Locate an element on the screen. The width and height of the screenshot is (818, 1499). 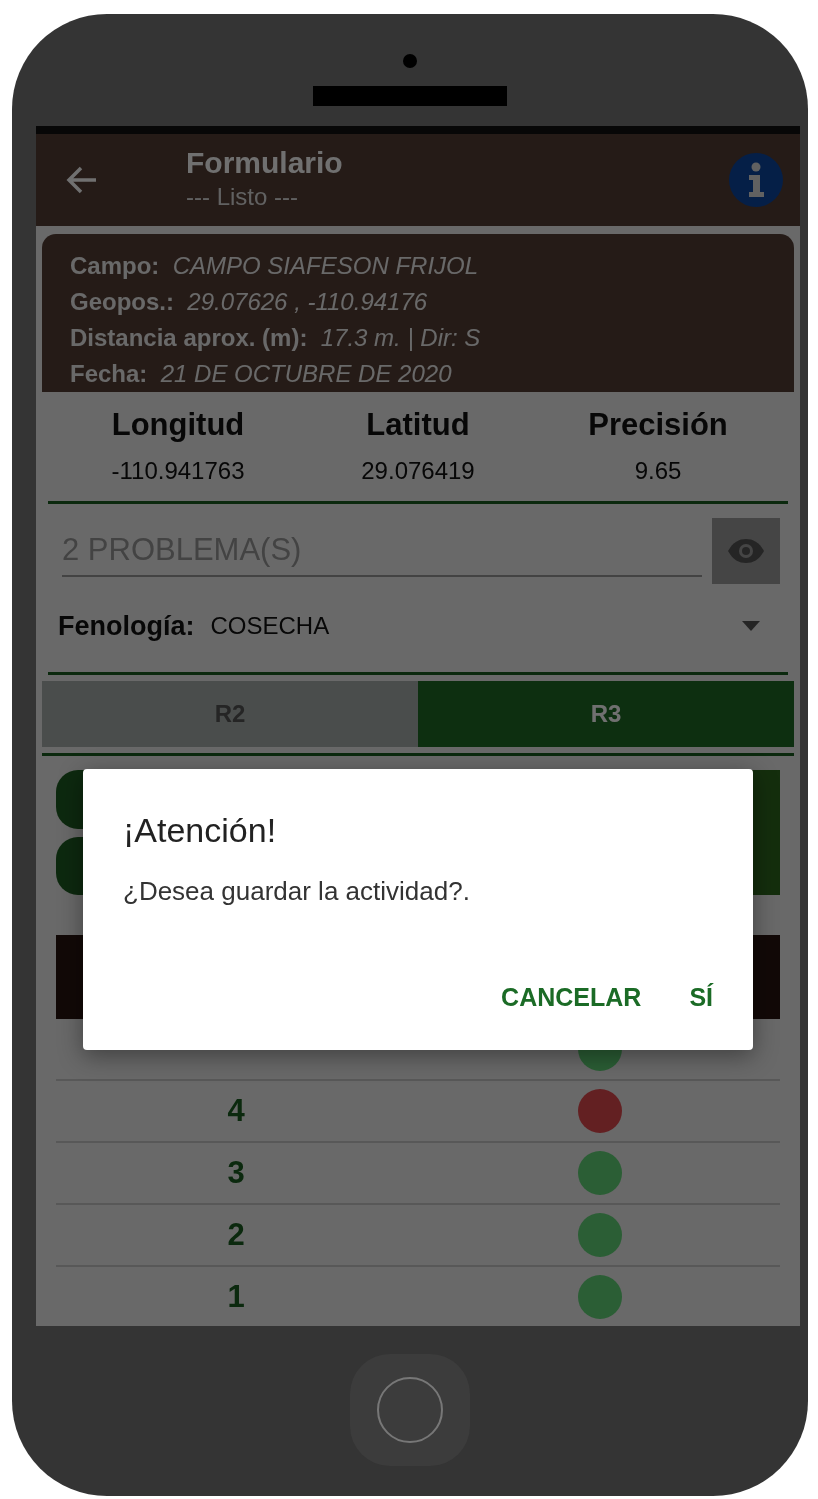
screen-title: Formulario is located at coordinates (265, 162).